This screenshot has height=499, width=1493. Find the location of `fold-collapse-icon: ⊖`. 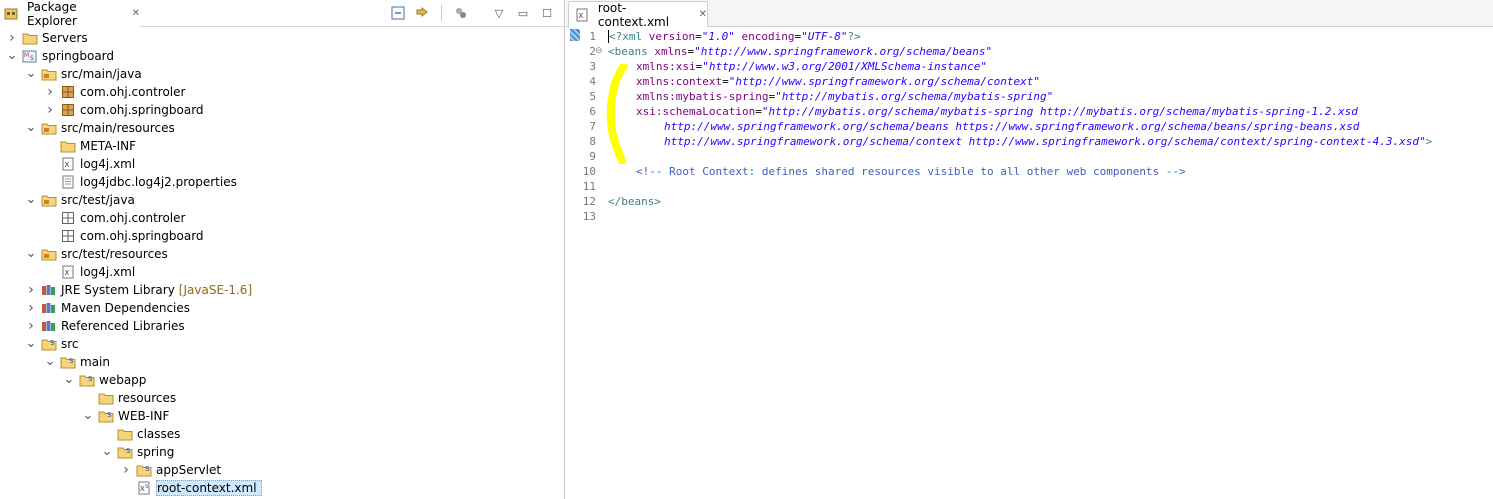

fold-collapse-icon: ⊖ is located at coordinates (599, 51).